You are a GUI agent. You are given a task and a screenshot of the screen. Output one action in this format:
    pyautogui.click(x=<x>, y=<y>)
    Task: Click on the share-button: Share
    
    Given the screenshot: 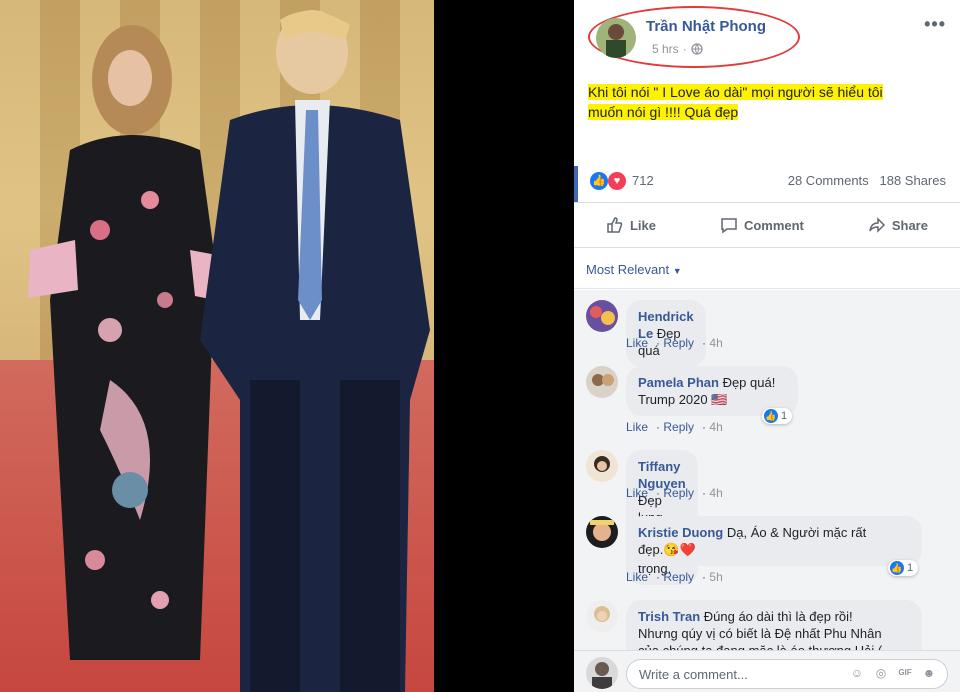 What is the action you would take?
    pyautogui.click(x=898, y=225)
    